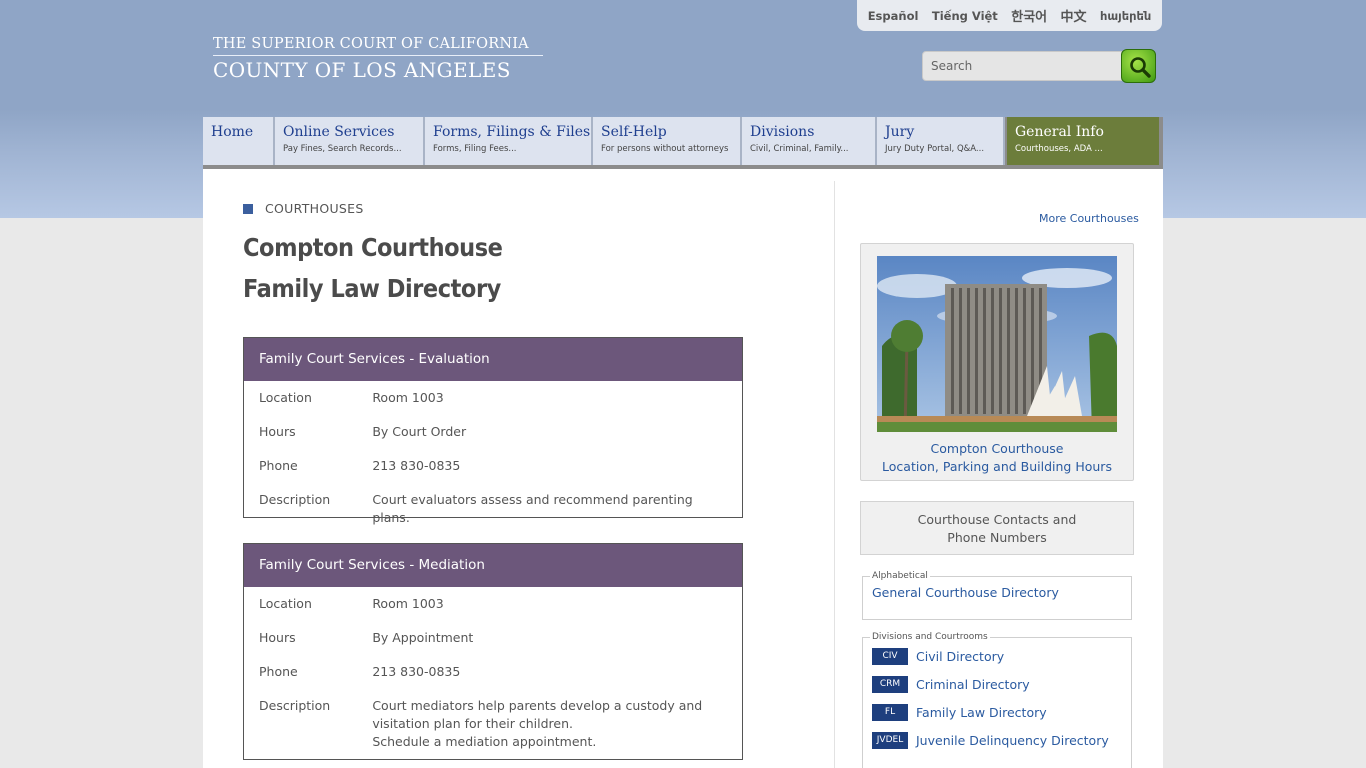 The width and height of the screenshot is (1366, 768). I want to click on directory-badge: CIV, so click(890, 656).